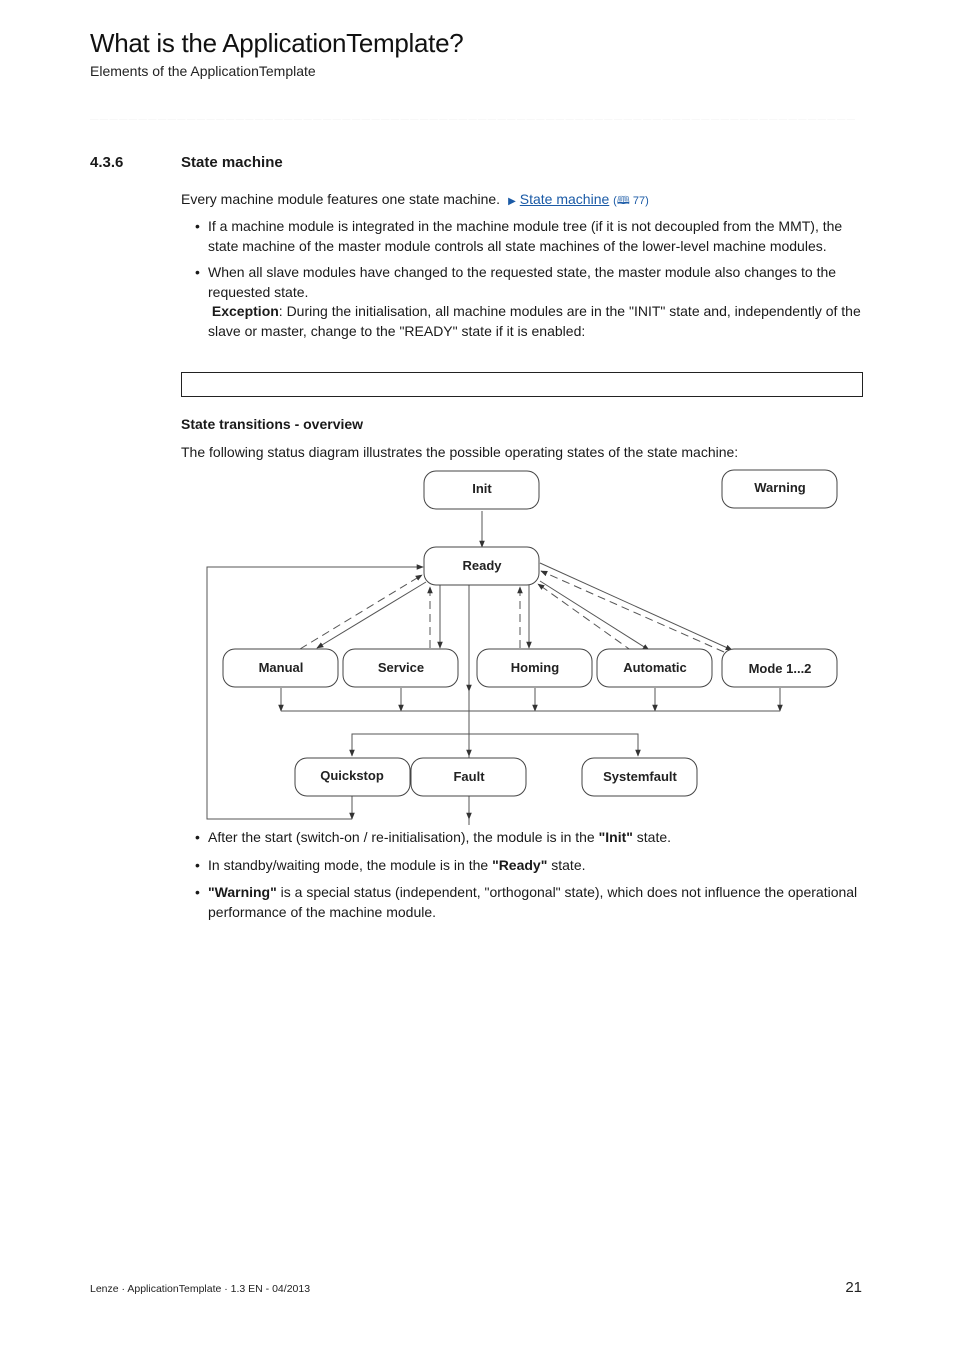 This screenshot has height=1350, width=954. Describe the element at coordinates (640, 201) in the screenshot. I see `ref-page: 77)` at that location.